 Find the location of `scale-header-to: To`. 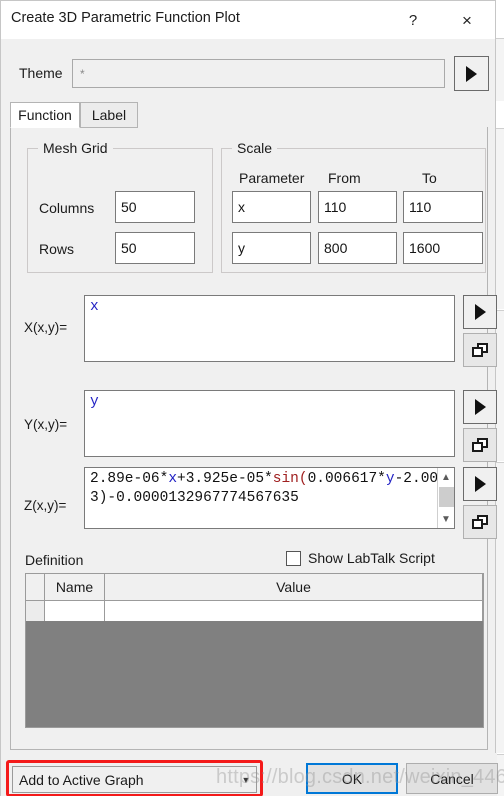

scale-header-to: To is located at coordinates (429, 178).